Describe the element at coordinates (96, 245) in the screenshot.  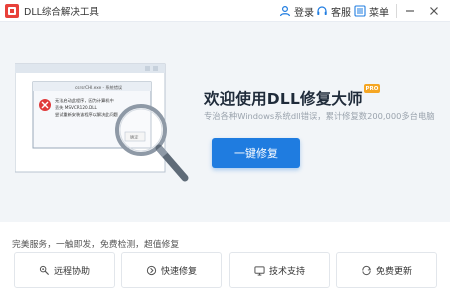
I see `features-caption: 完美服务，一触即发，免费检测，超值修复` at that location.